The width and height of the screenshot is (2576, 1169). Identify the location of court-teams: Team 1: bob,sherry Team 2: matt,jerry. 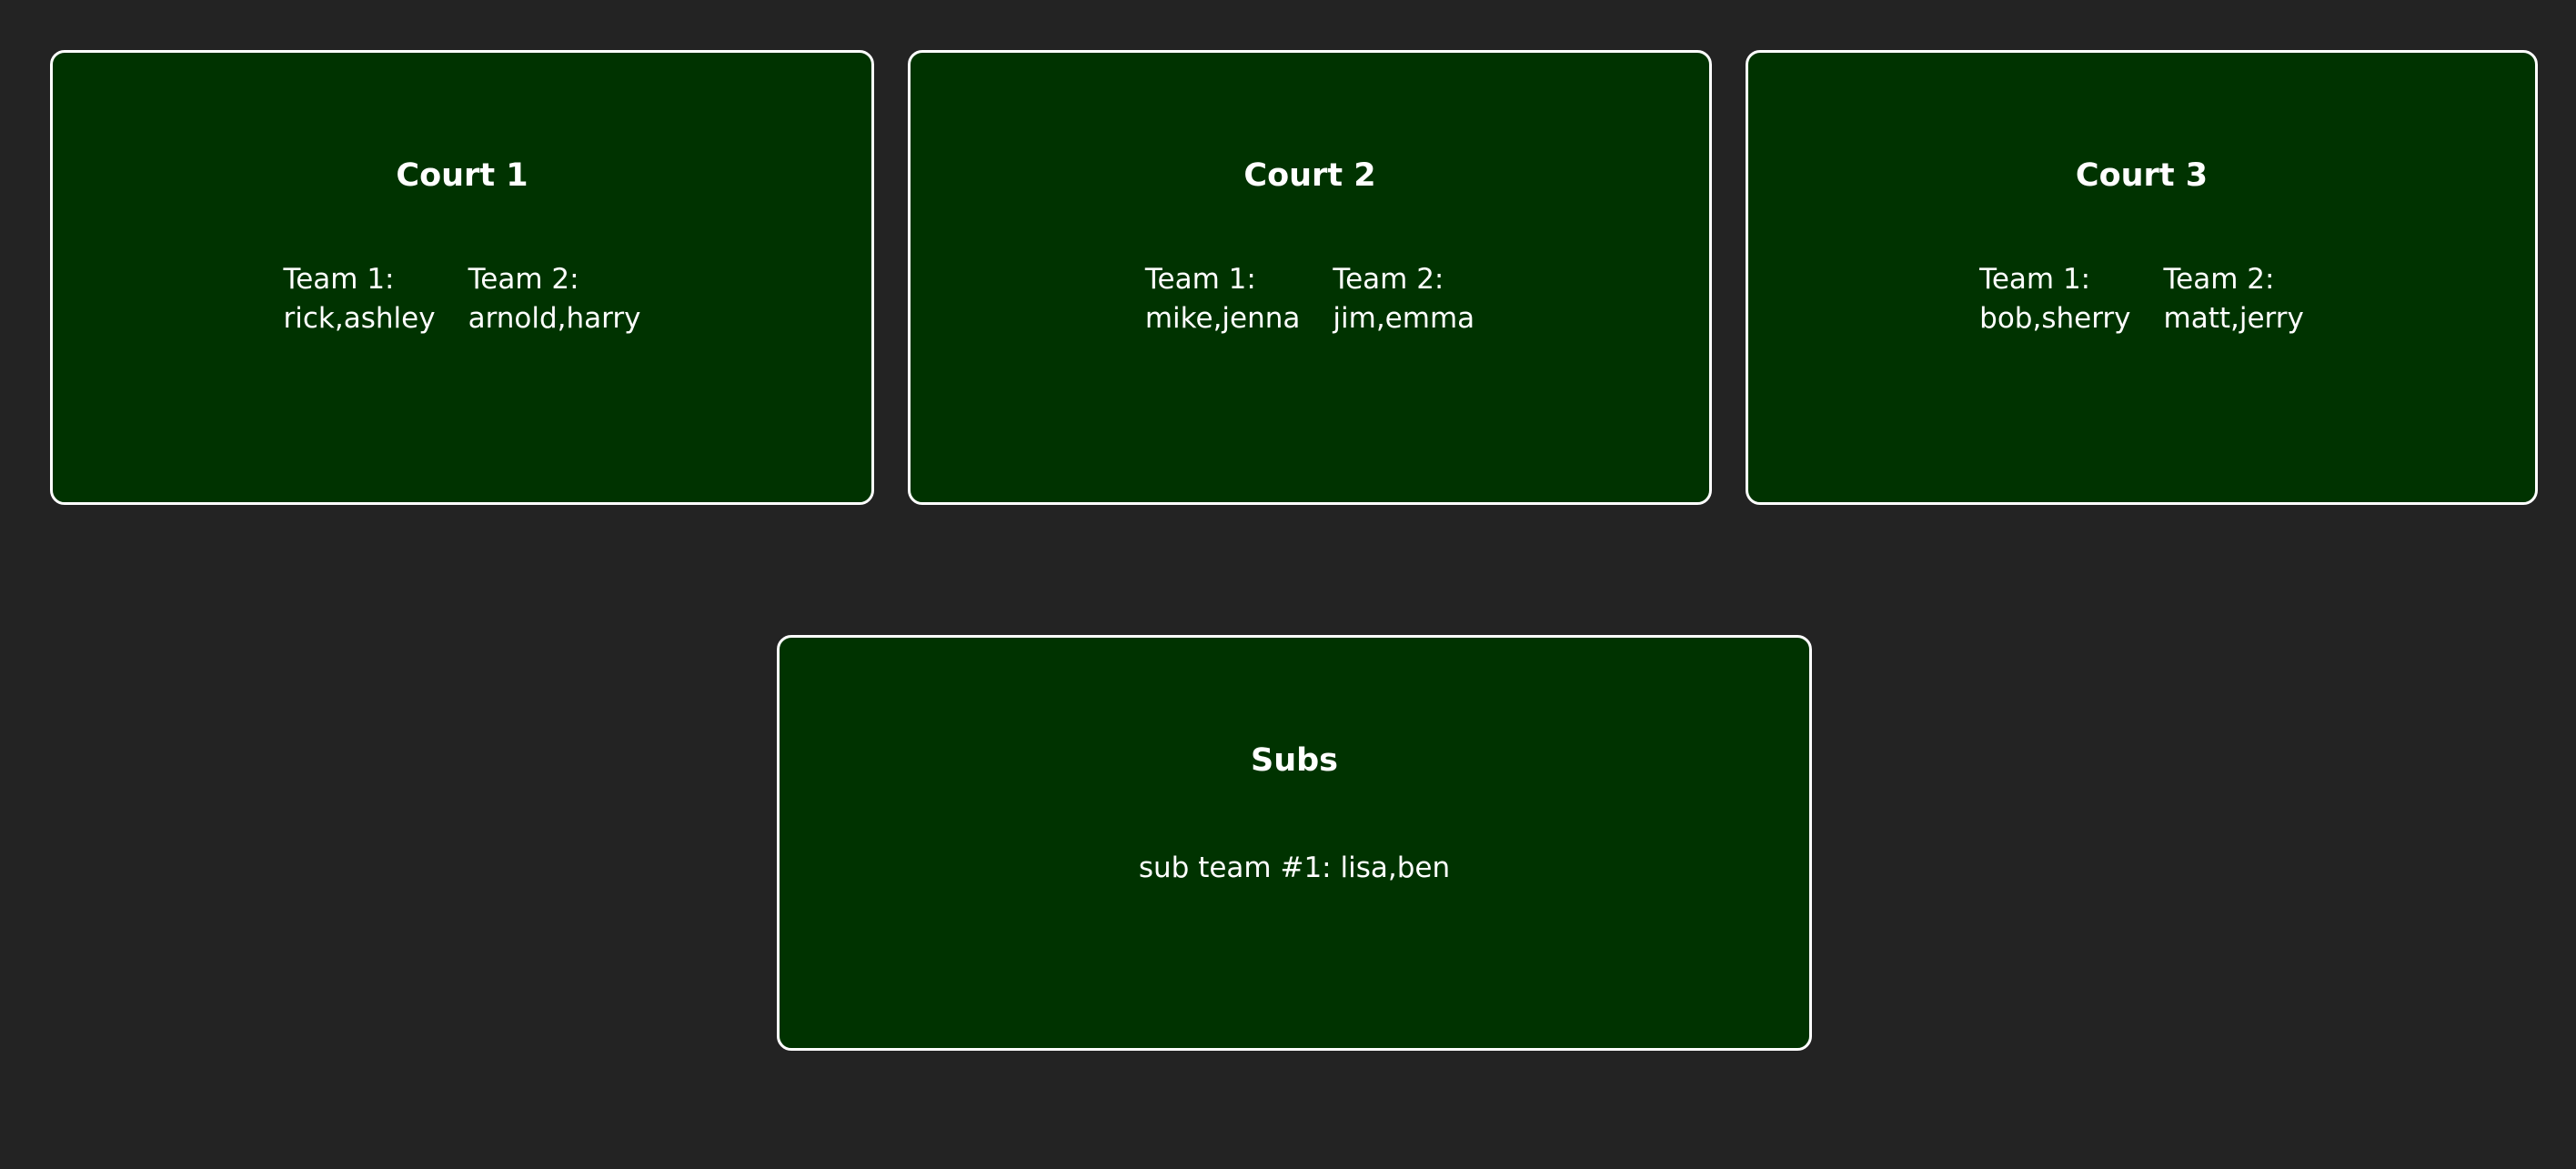
(2141, 299).